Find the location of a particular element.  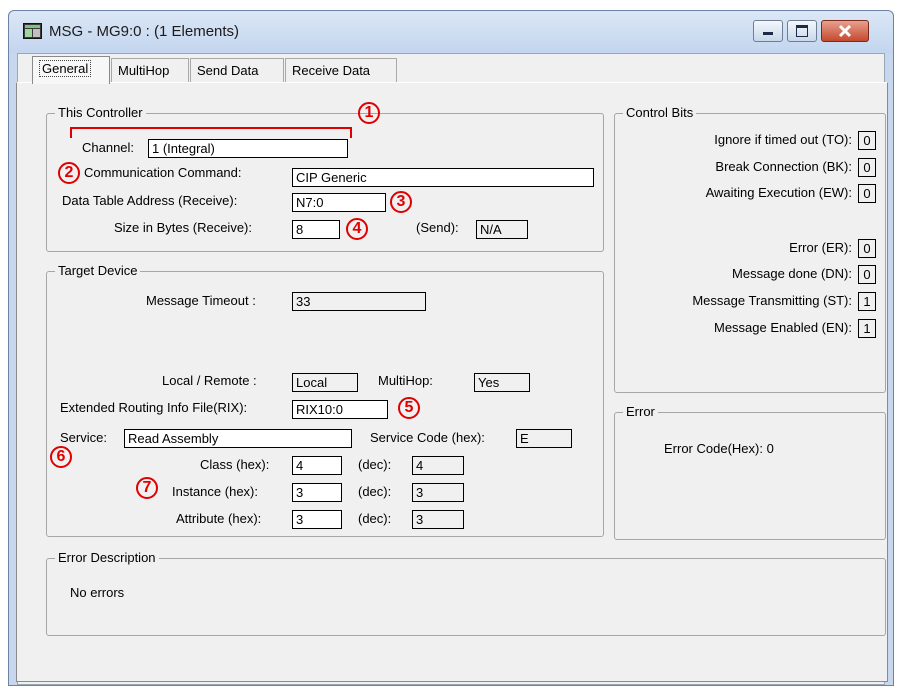

error-group: Error is located at coordinates (750, 472).